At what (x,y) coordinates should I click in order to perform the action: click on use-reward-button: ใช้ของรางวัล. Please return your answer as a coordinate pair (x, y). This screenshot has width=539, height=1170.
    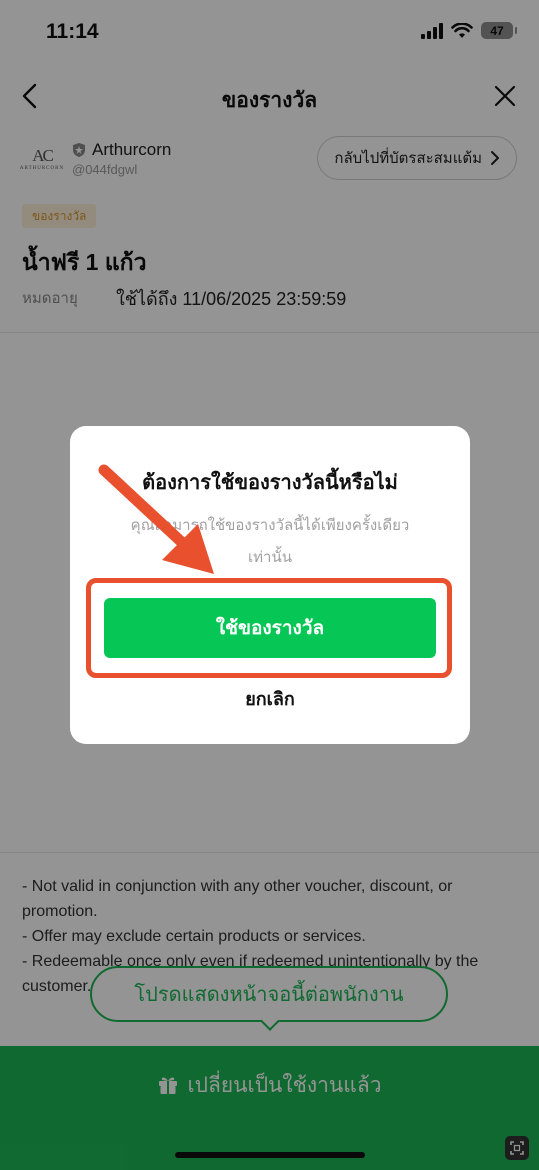
    Looking at the image, I should click on (270, 628).